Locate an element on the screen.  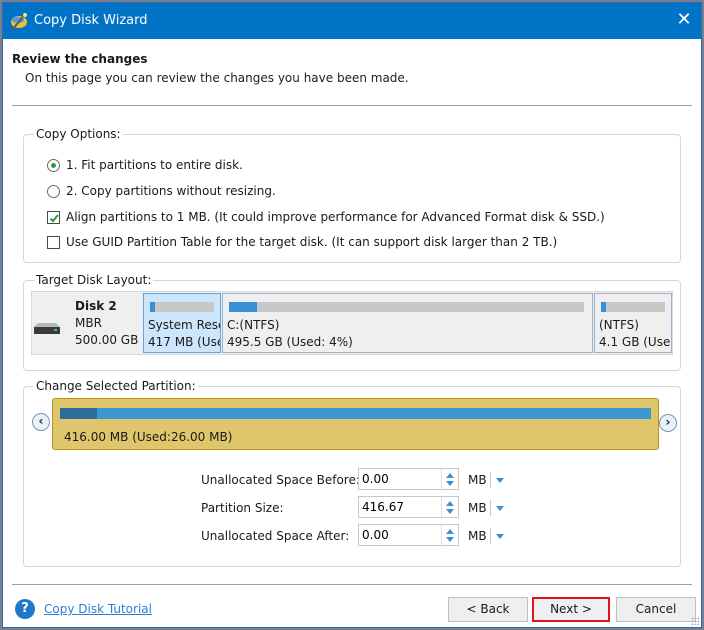
unallocated-before-input is located at coordinates (400, 479).